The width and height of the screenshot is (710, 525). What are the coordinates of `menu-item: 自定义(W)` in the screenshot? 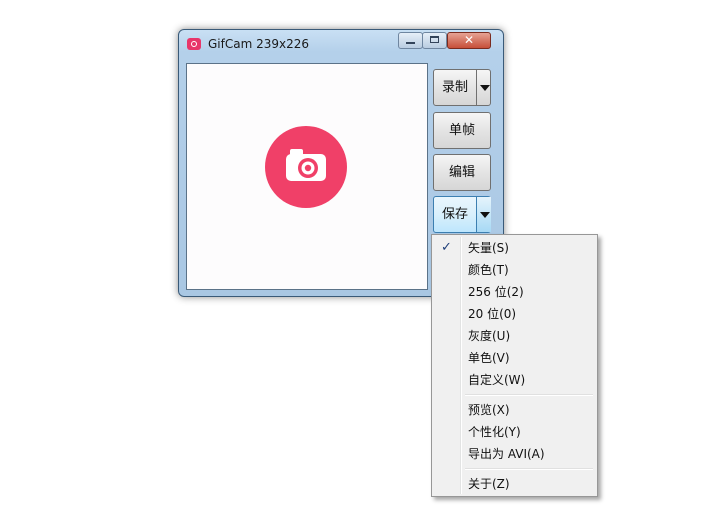 It's located at (514, 380).